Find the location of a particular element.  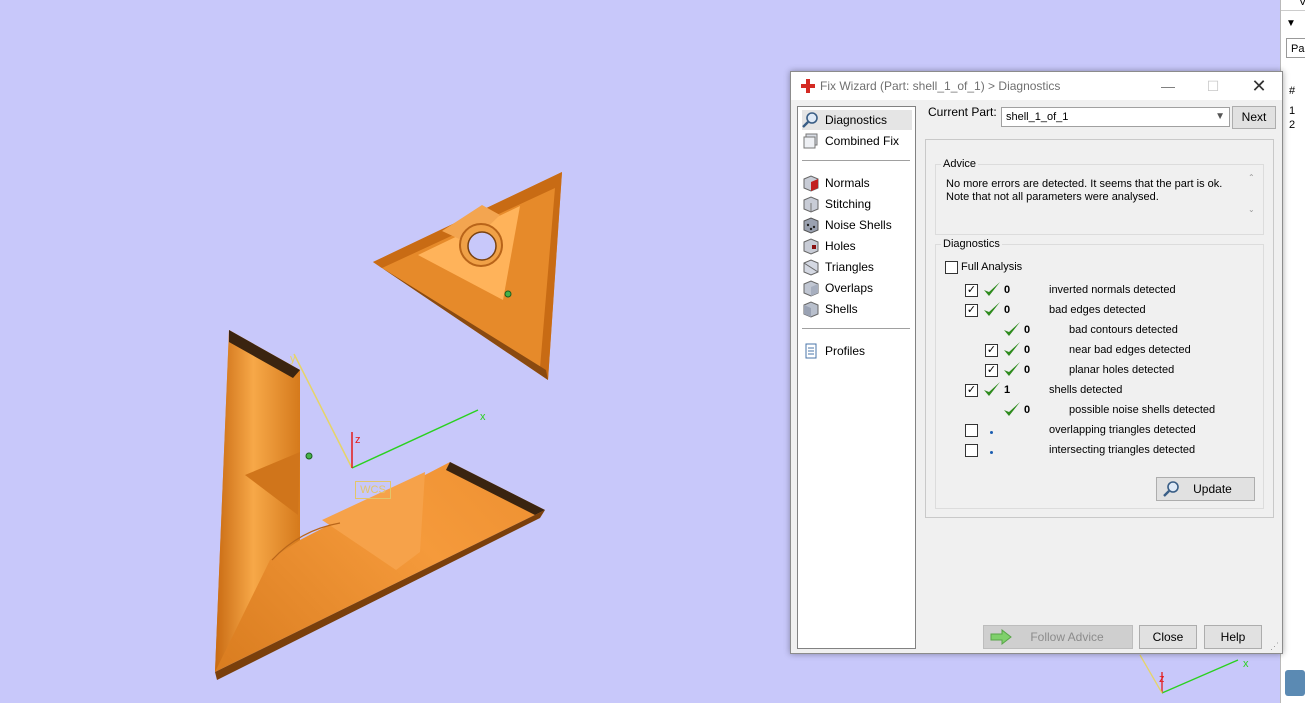

nav-item-diagnostics: Diagnostics is located at coordinates (857, 120).